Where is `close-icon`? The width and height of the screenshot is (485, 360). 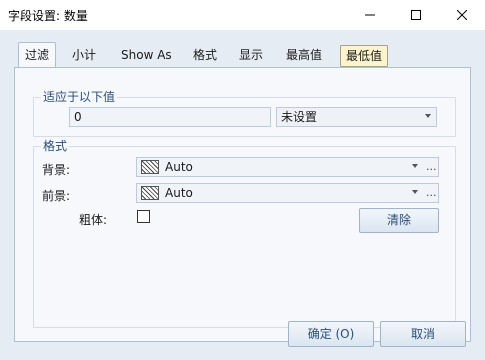
close-icon is located at coordinates (462, 15).